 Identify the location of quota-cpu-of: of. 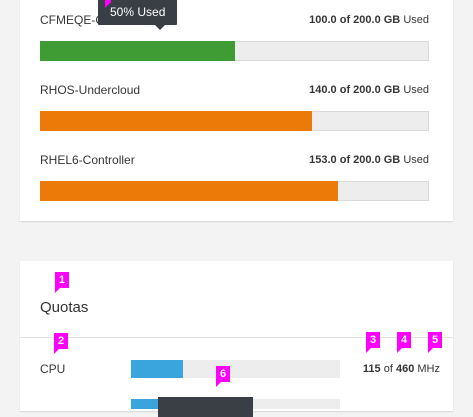
(388, 369).